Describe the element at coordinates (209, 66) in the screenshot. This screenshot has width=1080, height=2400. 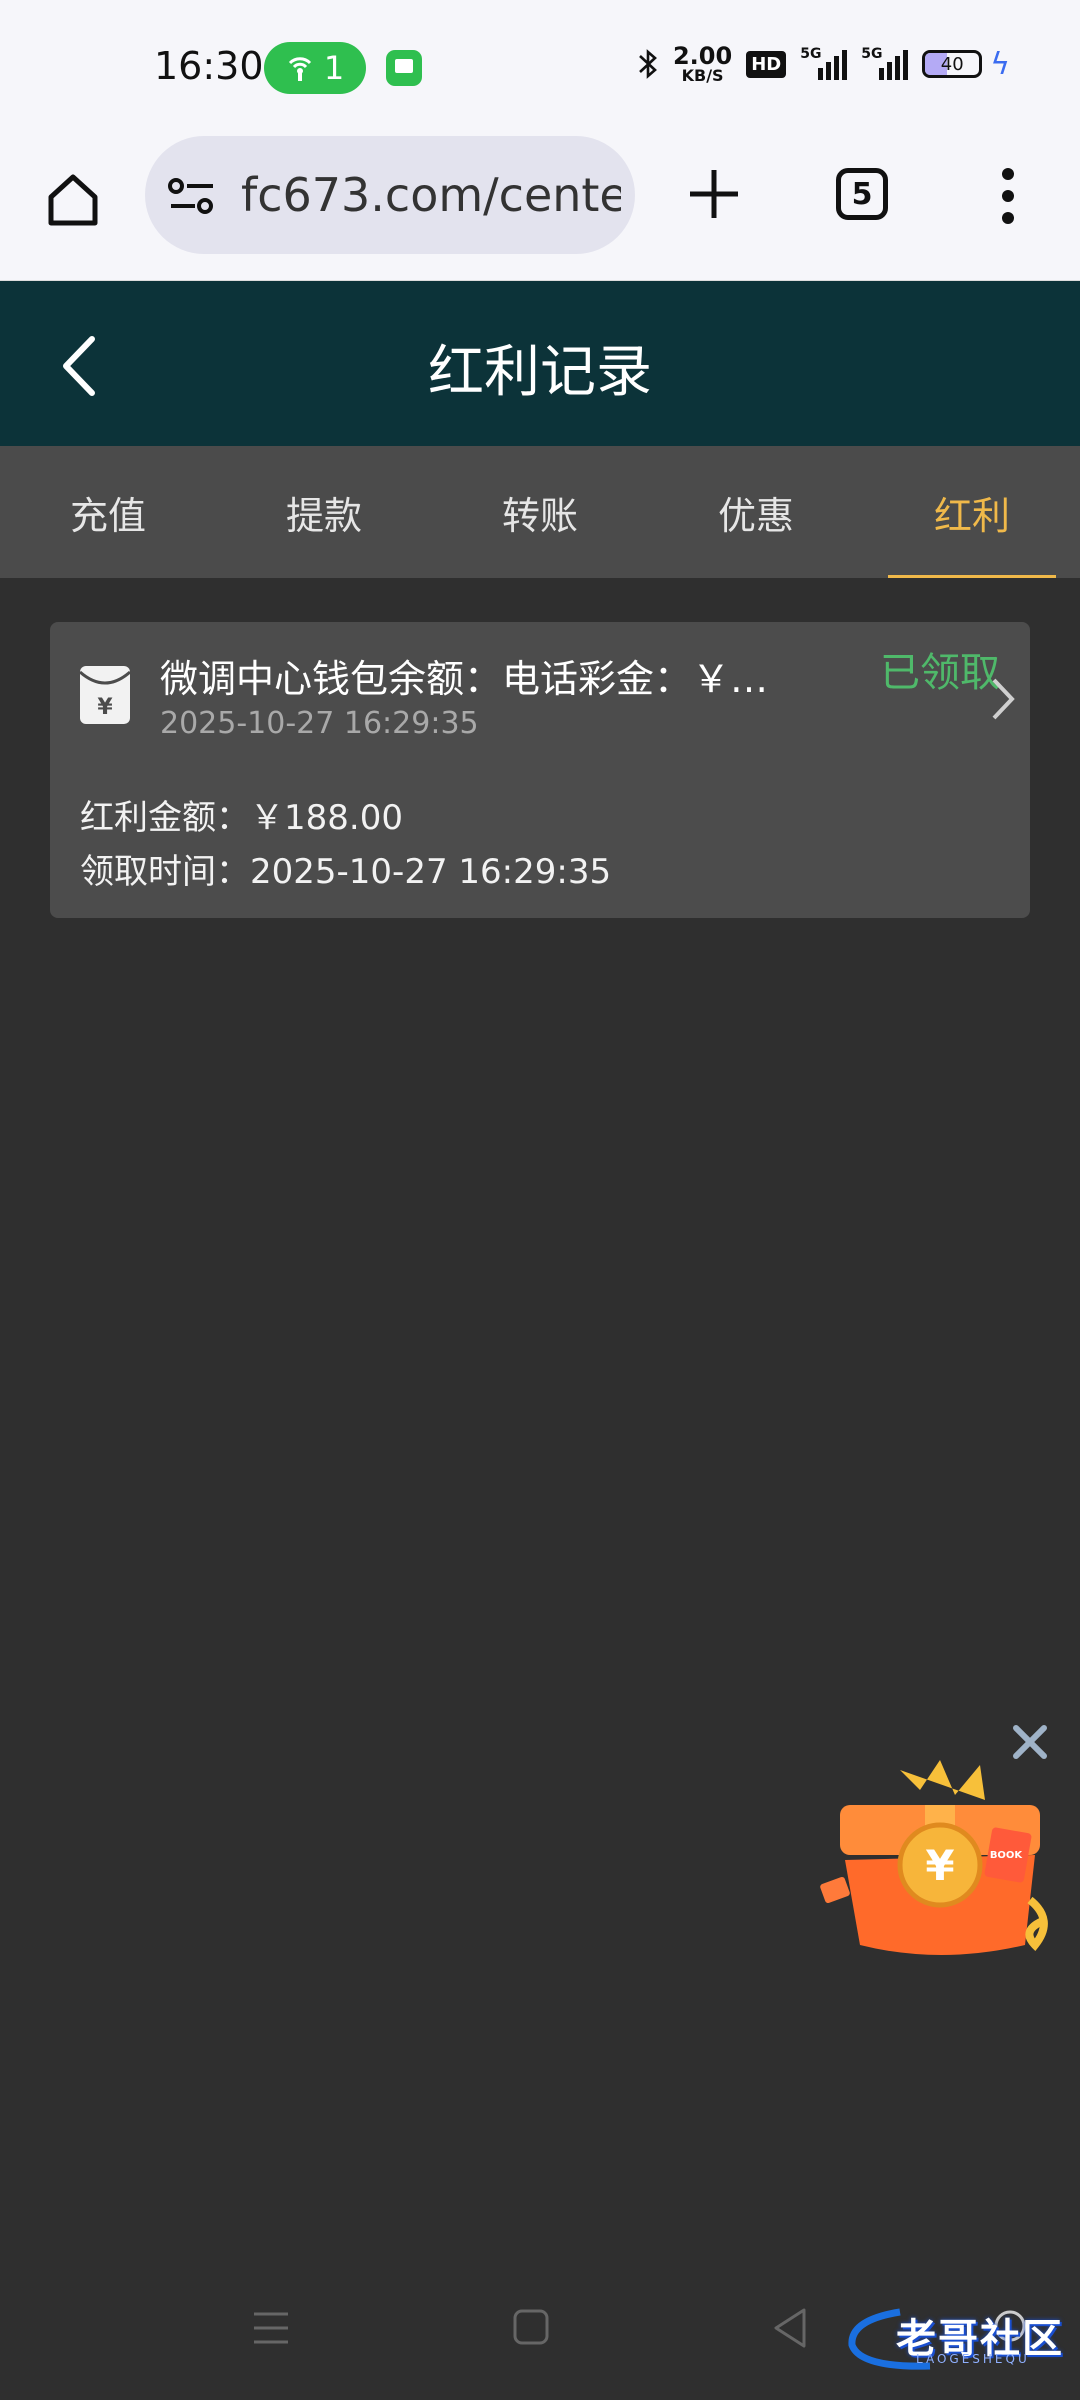
I see `status-time: 16:30` at that location.